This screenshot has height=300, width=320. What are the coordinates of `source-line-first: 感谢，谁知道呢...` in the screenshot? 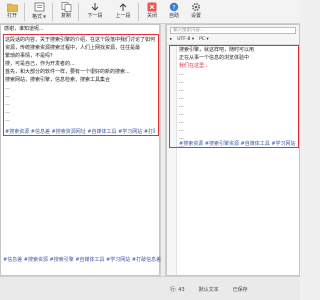 It's located at (81, 29).